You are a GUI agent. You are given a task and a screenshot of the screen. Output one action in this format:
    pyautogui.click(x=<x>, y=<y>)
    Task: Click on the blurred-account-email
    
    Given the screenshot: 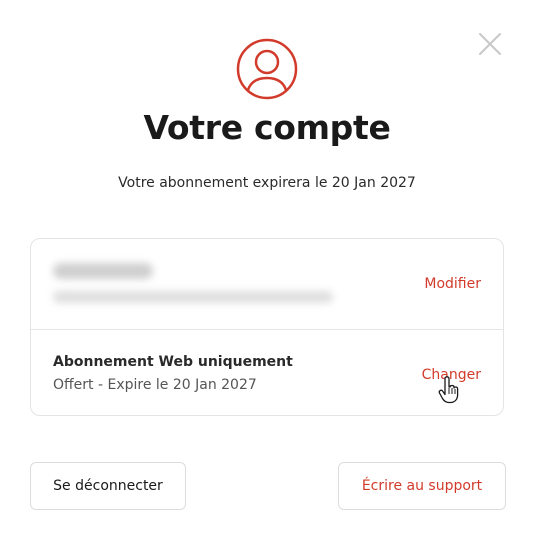 What is the action you would take?
    pyautogui.click(x=193, y=297)
    